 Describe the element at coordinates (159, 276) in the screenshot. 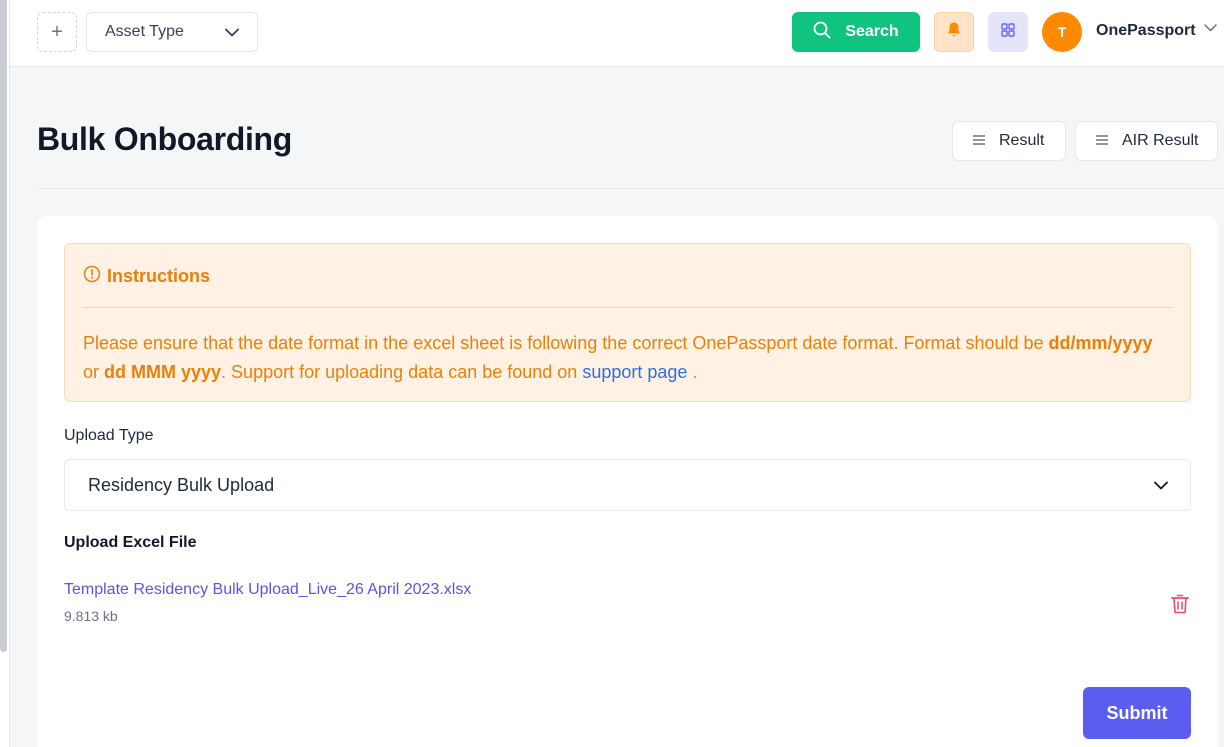

I see `instructions-title: Instructions` at that location.